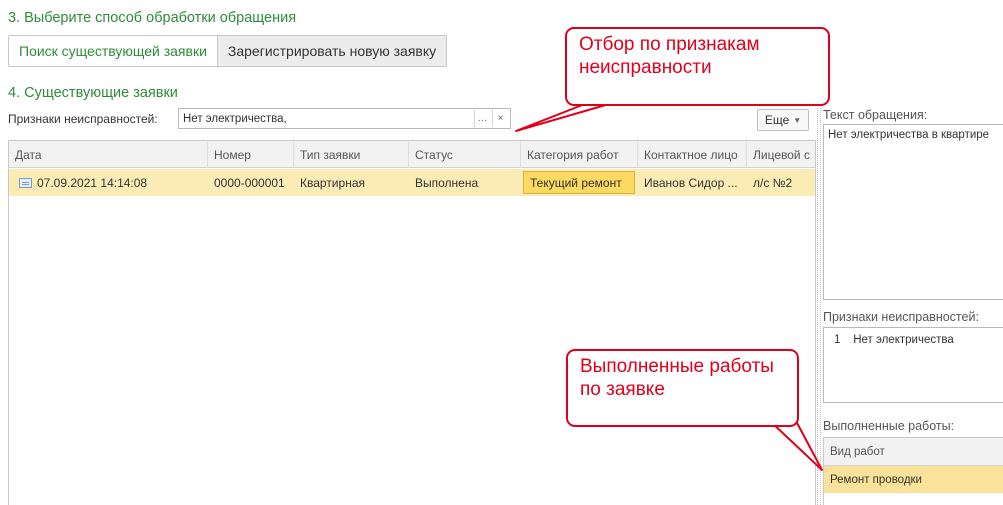 This screenshot has width=1003, height=505. I want to click on more-button-label: Еще, so click(777, 120).